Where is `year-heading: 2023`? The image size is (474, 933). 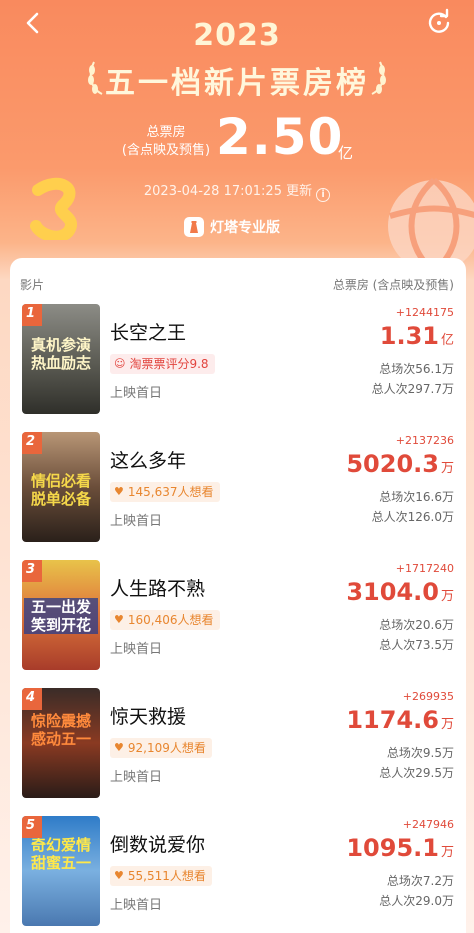
year-heading: 2023 is located at coordinates (237, 35).